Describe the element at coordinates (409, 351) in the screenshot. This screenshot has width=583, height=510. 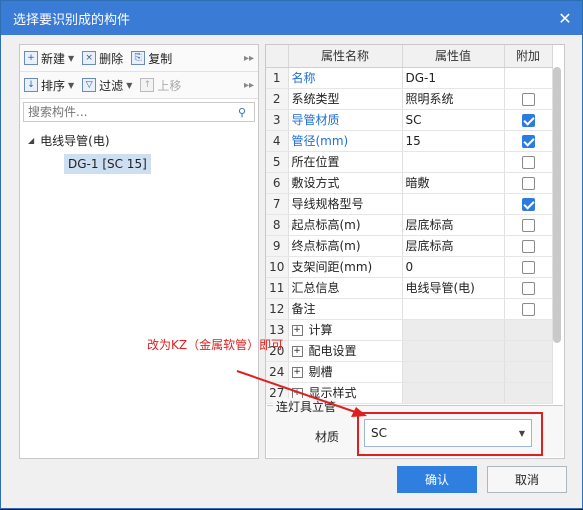
I see `table-group-row: 20 + 配电设置` at that location.